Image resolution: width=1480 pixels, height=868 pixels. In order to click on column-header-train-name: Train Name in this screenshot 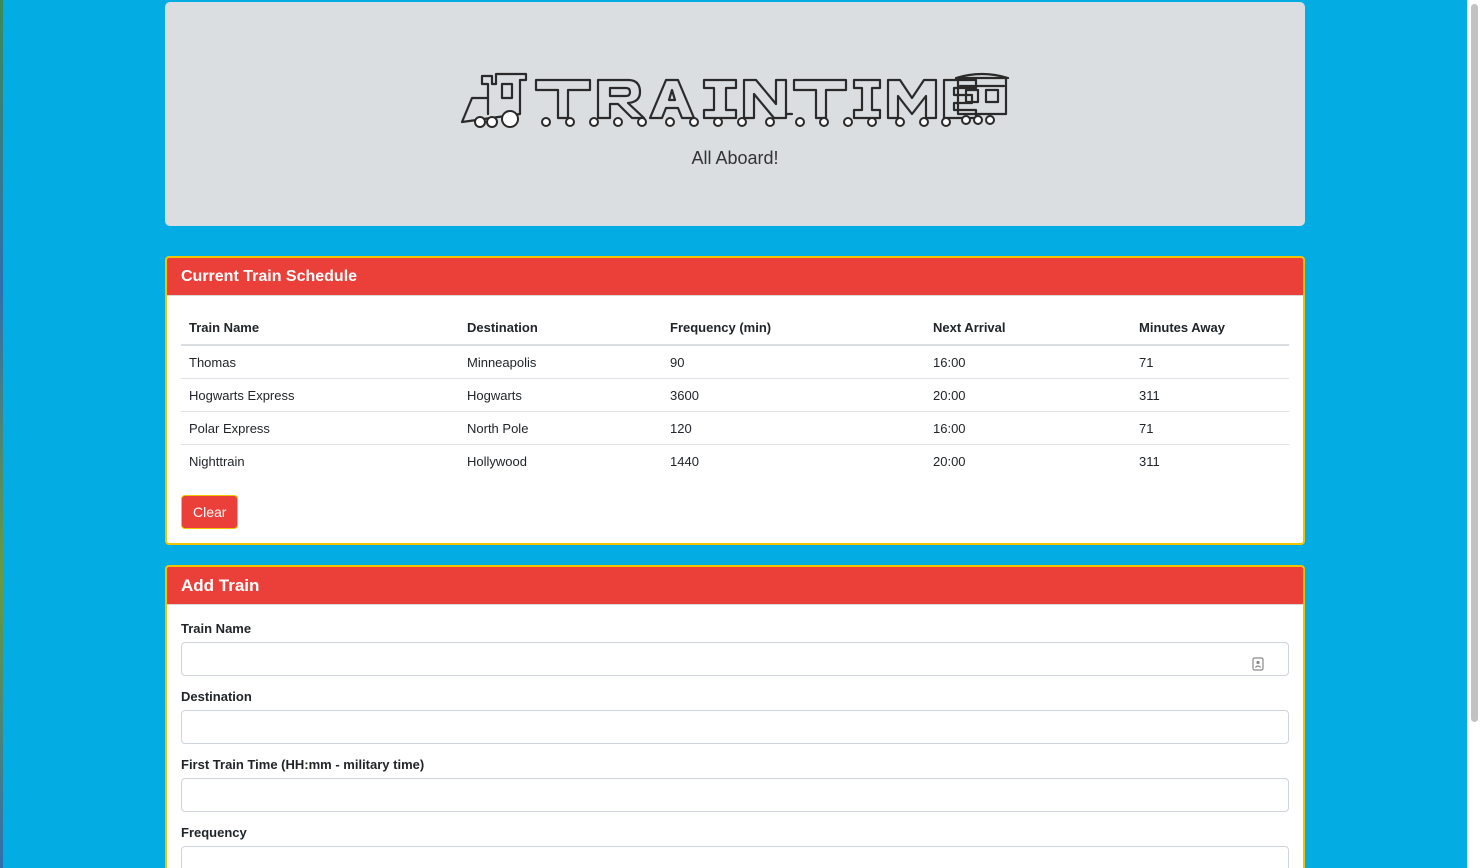, I will do `click(320, 328)`.